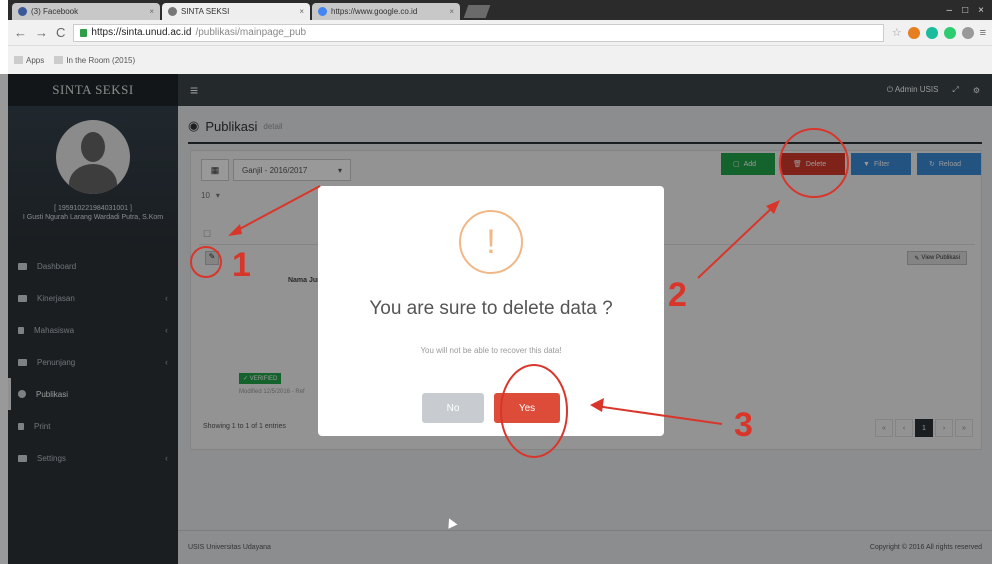  Describe the element at coordinates (241, 265) in the screenshot. I see `annotation-number-1: 1` at that location.